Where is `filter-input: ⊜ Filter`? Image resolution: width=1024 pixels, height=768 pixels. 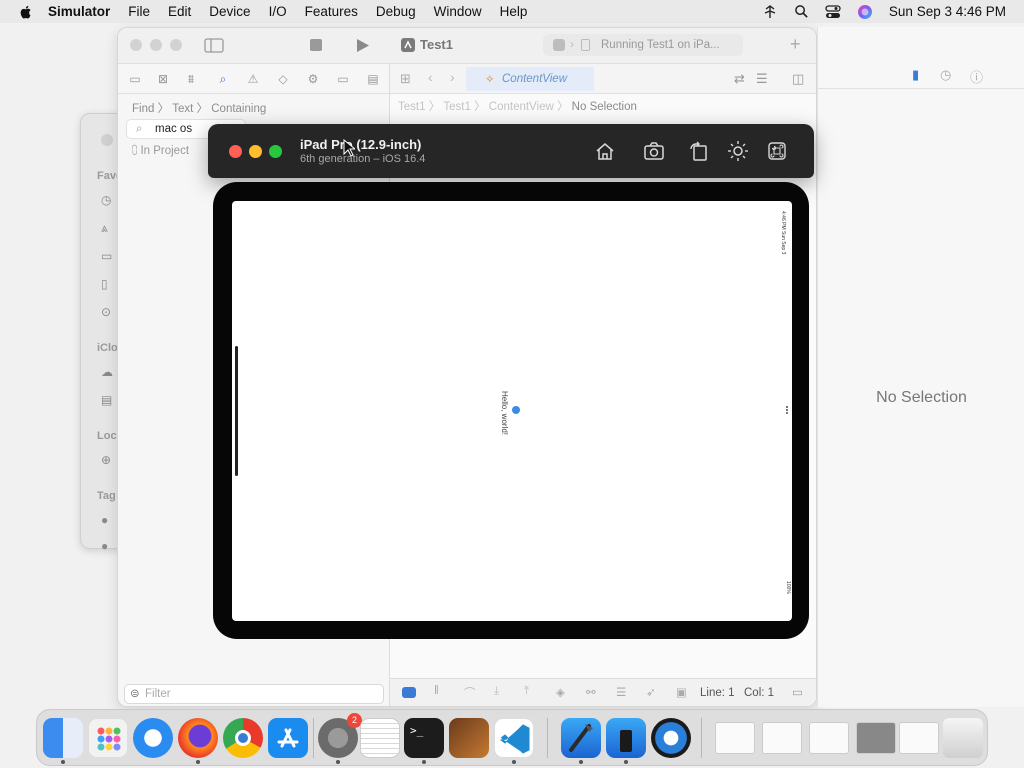 filter-input: ⊜ Filter is located at coordinates (254, 694).